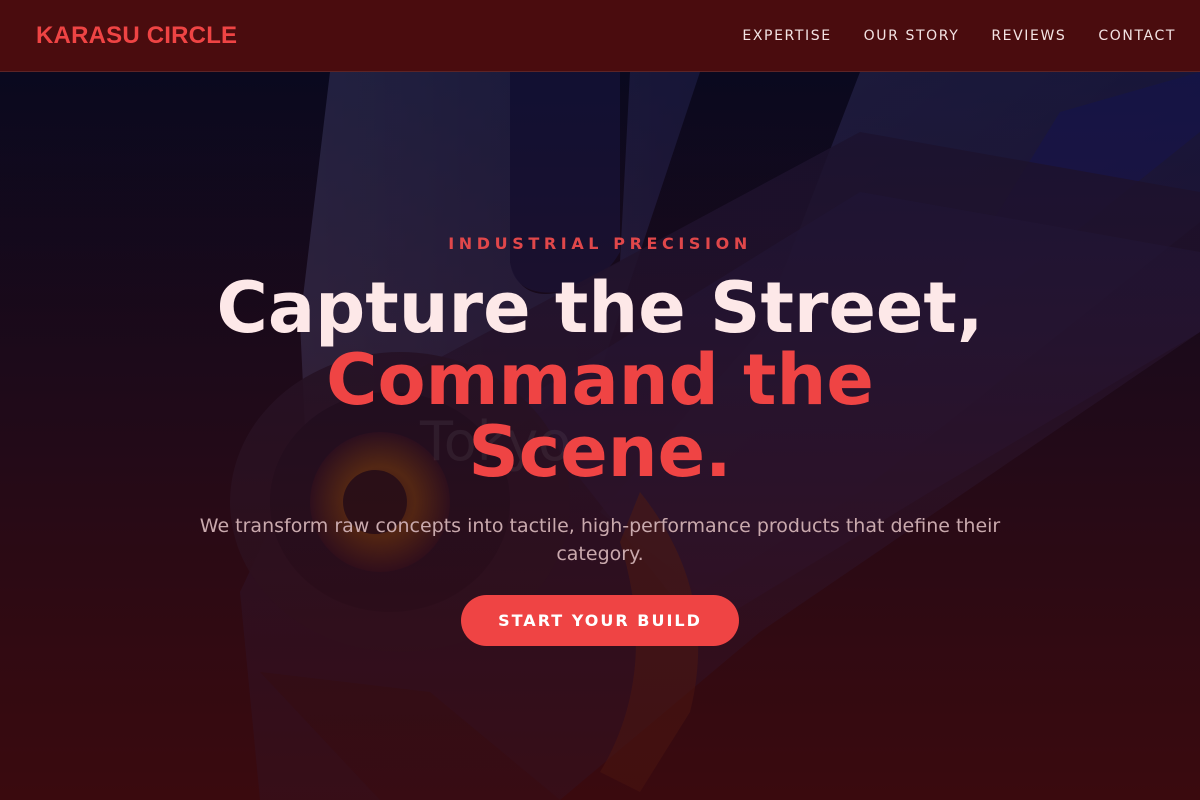 The width and height of the screenshot is (1200, 800). I want to click on headline-line-1: Capture the Street,, so click(600, 308).